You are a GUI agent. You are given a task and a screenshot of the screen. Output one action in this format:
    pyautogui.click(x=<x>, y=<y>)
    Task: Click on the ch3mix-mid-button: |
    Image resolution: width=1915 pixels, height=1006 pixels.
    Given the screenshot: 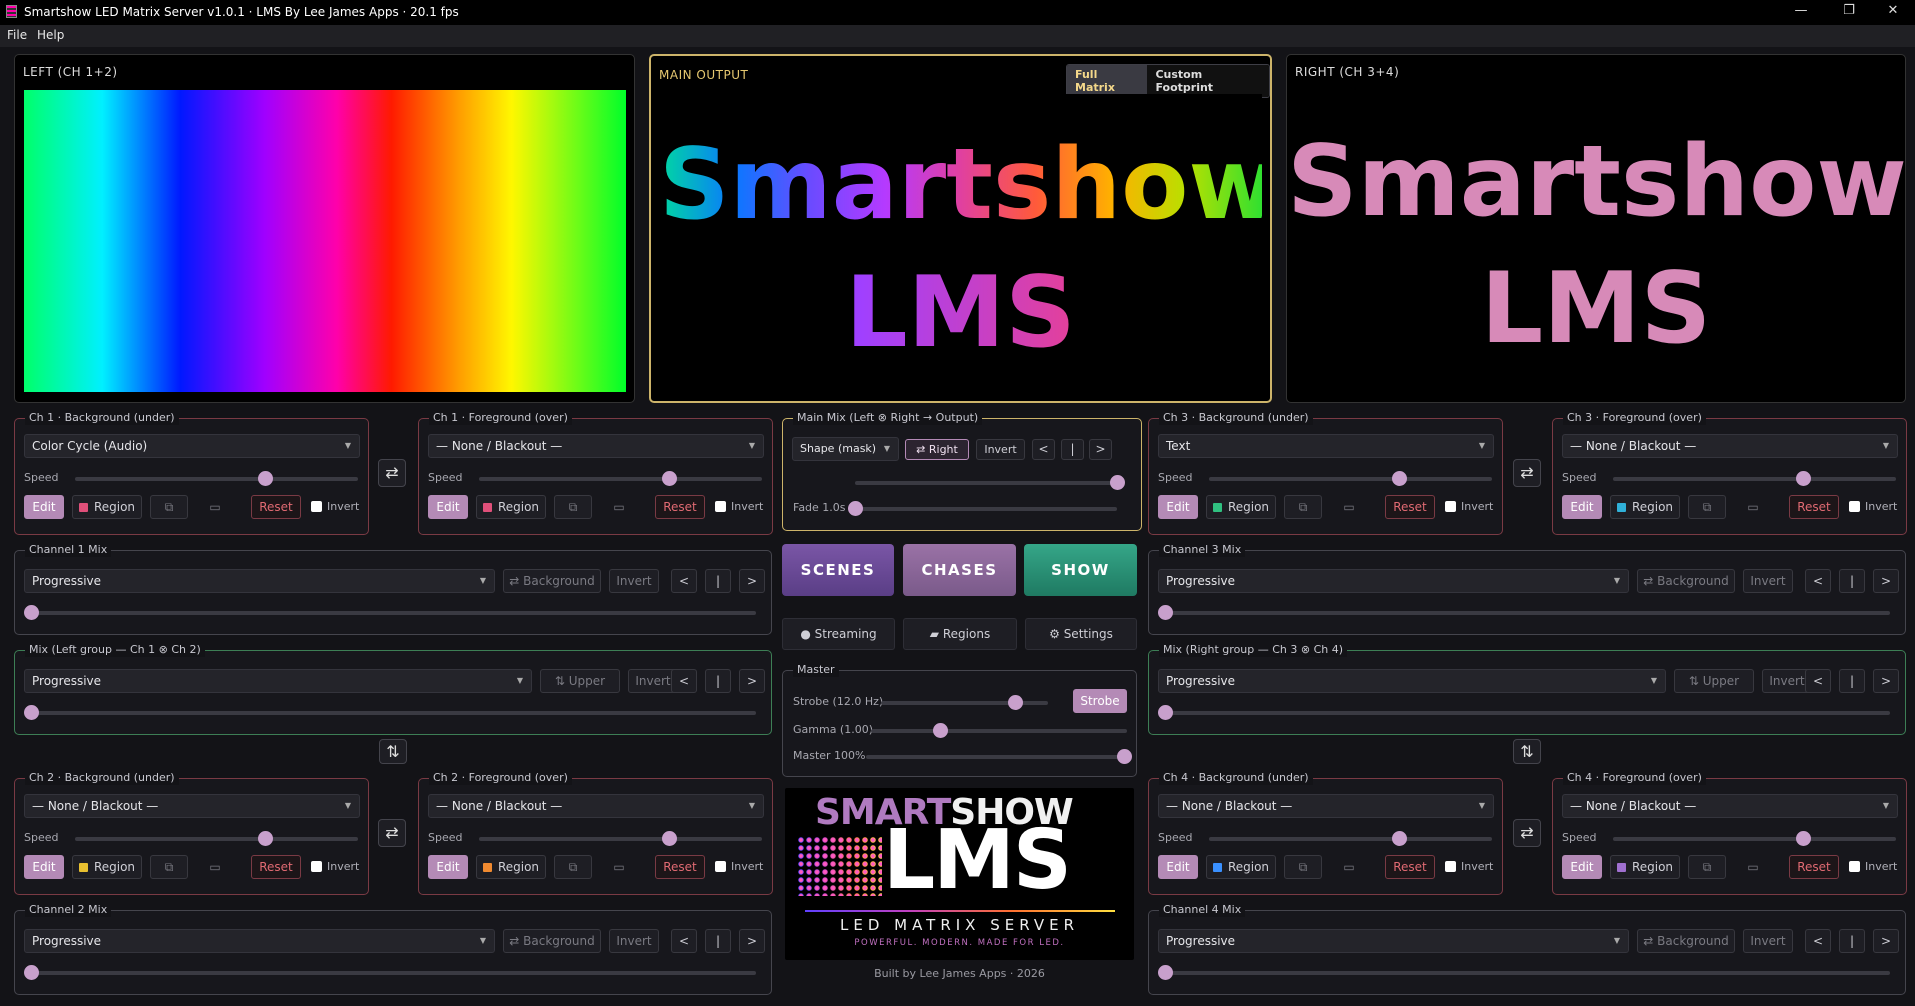 What is the action you would take?
    pyautogui.click(x=1852, y=581)
    